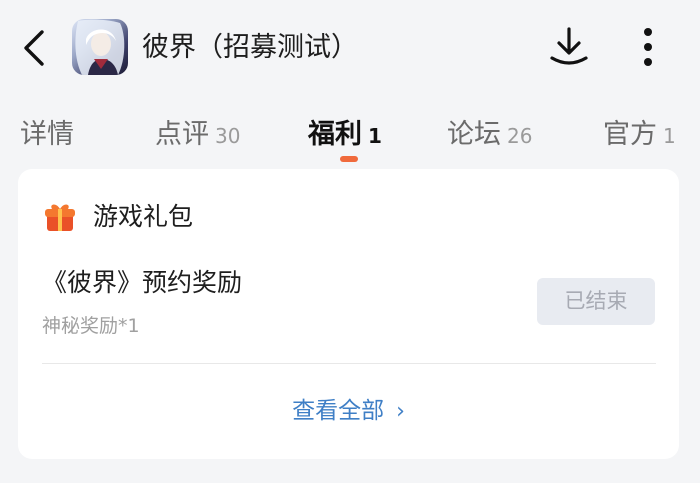 The width and height of the screenshot is (700, 483). Describe the element at coordinates (228, 136) in the screenshot. I see `tab-count: 30` at that location.